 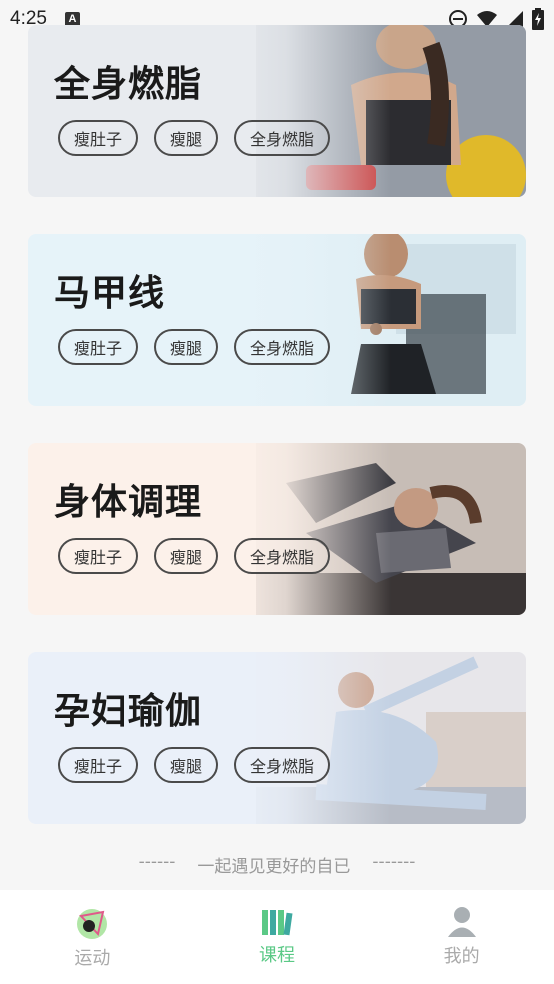 I want to click on slogan-dash-right: -------, so click(x=394, y=862).